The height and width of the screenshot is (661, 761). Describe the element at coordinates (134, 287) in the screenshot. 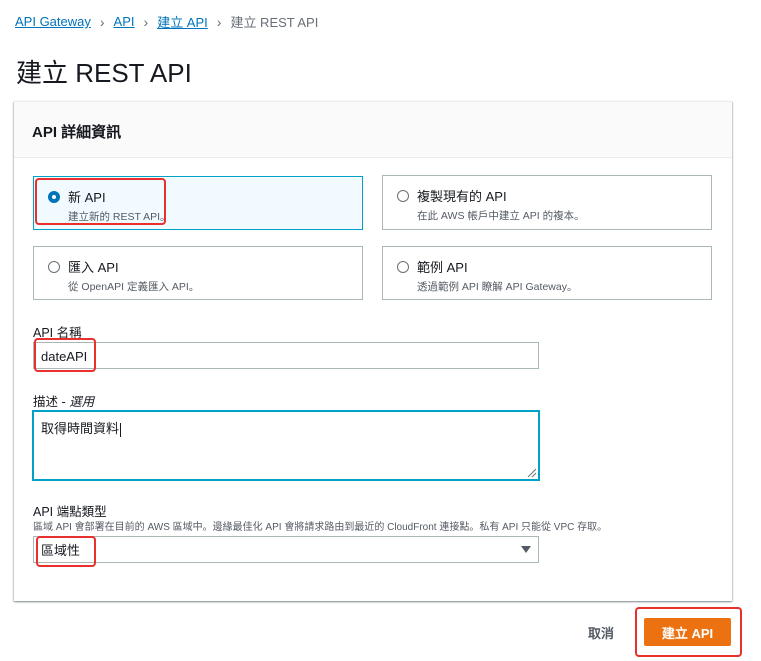

I see `option-desc: 從 OpenAPI 定義匯入 API。` at that location.